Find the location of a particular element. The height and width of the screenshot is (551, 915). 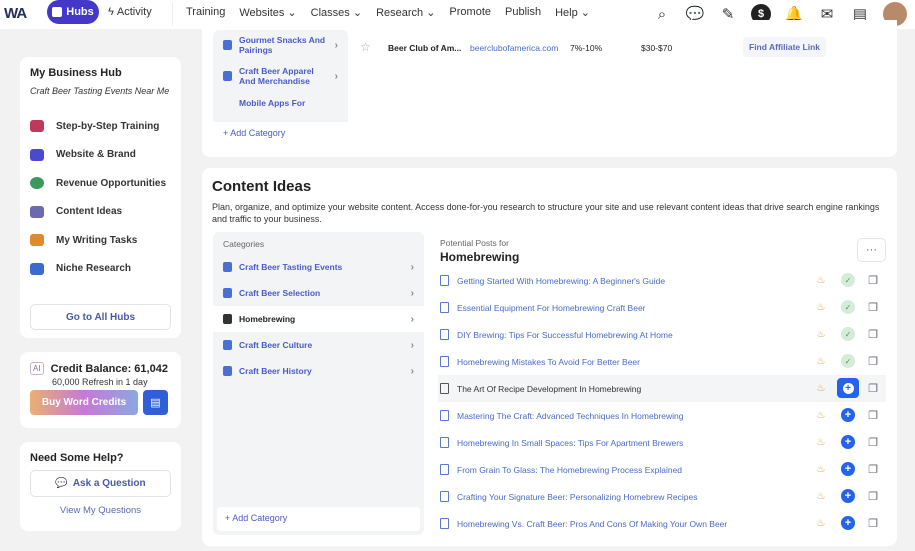

category-item: Craft Beer Apparel And Merchandise › is located at coordinates (280, 76).